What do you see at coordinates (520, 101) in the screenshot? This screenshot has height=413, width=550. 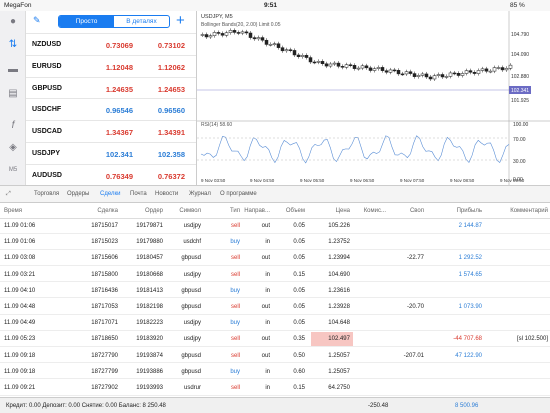 I see `price-label-5: 101.925` at bounding box center [520, 101].